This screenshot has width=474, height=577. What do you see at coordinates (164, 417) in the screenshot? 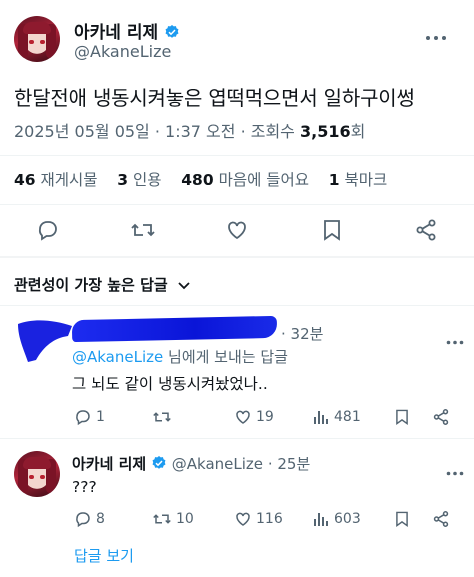
I see `repost-button` at bounding box center [164, 417].